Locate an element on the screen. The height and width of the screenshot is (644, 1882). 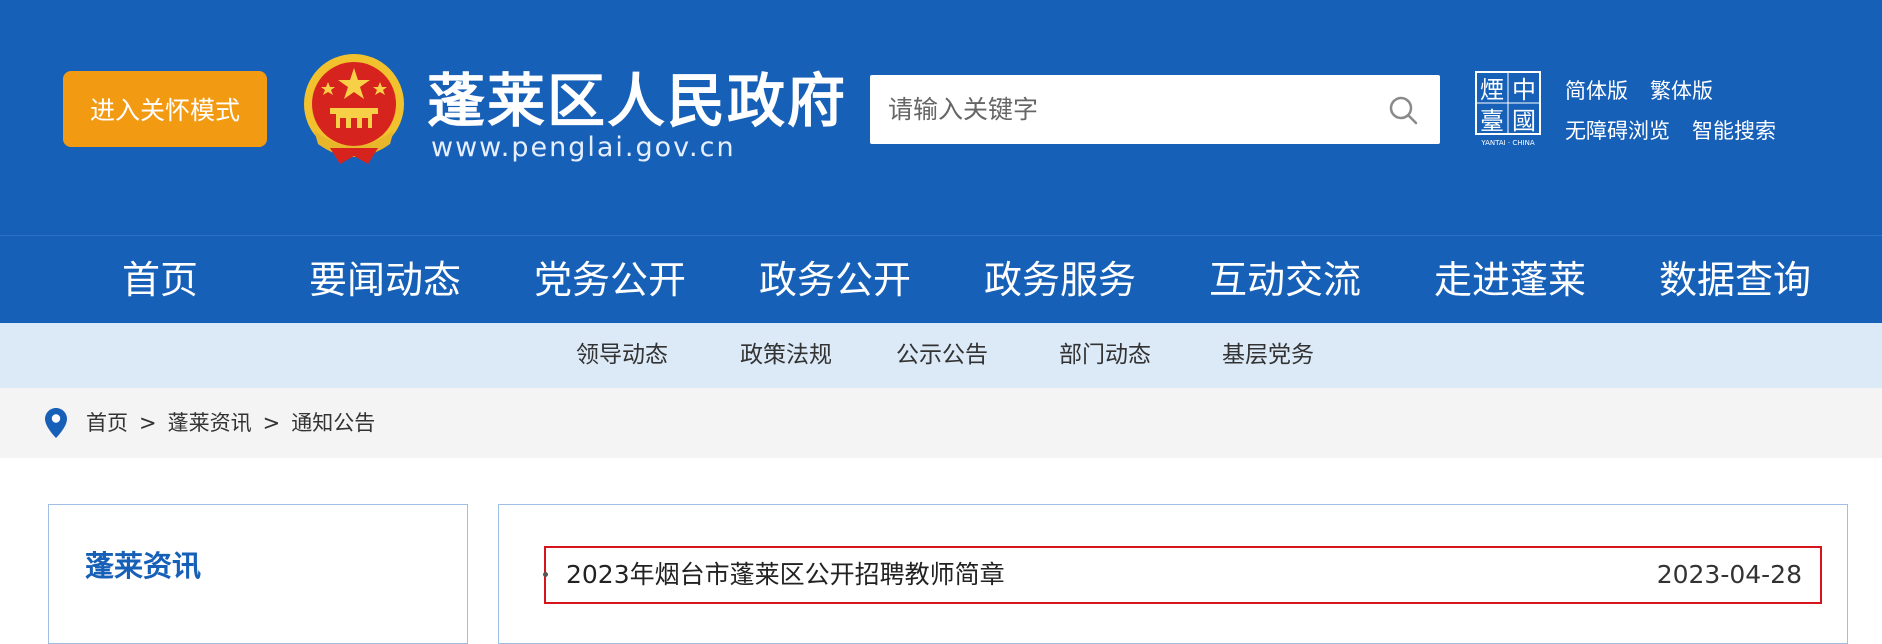
logo-glyph-4: 國 is located at coordinates (1524, 121).